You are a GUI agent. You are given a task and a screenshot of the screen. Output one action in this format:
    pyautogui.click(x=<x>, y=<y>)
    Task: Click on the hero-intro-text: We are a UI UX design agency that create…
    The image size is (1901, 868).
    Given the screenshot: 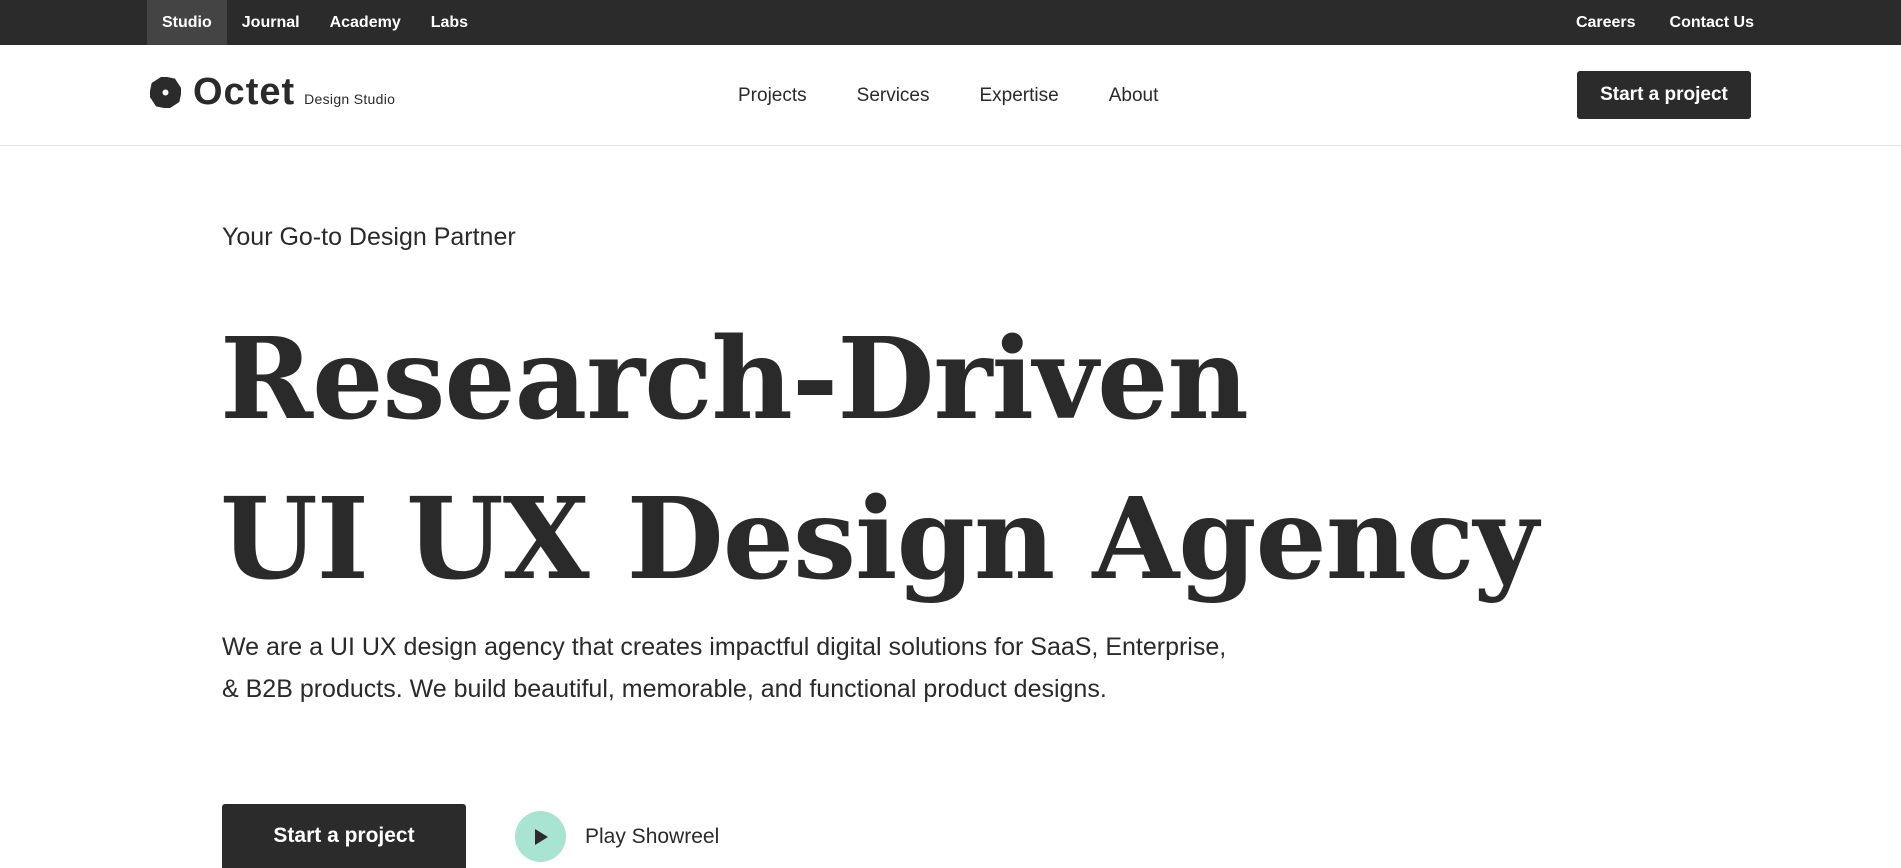 What is the action you would take?
    pyautogui.click(x=724, y=668)
    